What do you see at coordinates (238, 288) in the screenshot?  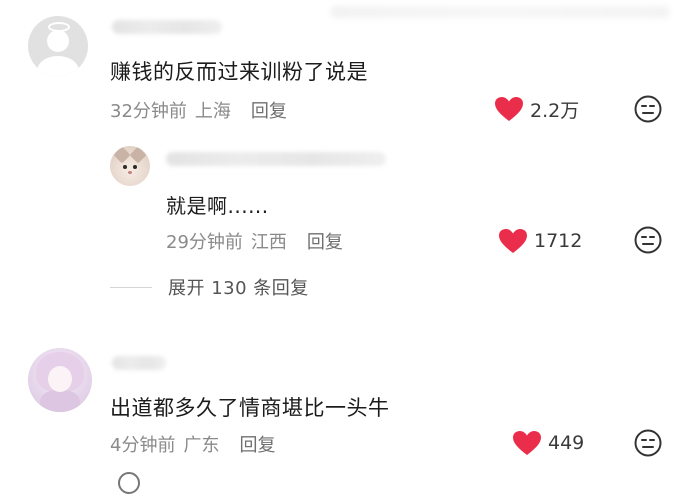 I see `expand-replies-label: 展开 130 条回复` at bounding box center [238, 288].